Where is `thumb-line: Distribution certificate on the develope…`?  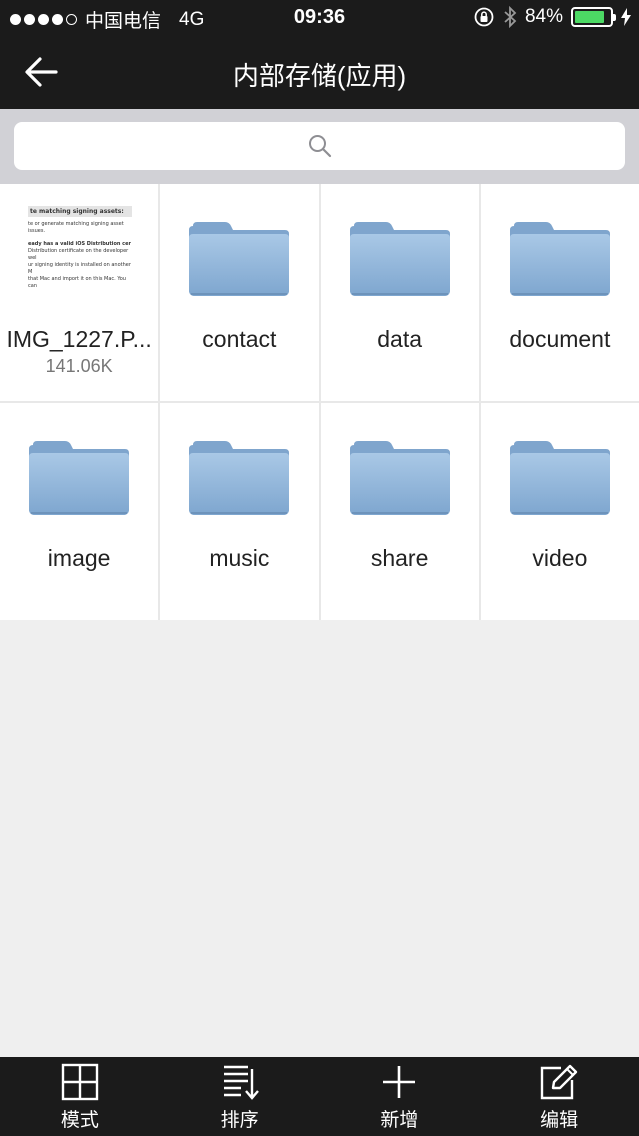 thumb-line: Distribution certificate on the develope… is located at coordinates (78, 254).